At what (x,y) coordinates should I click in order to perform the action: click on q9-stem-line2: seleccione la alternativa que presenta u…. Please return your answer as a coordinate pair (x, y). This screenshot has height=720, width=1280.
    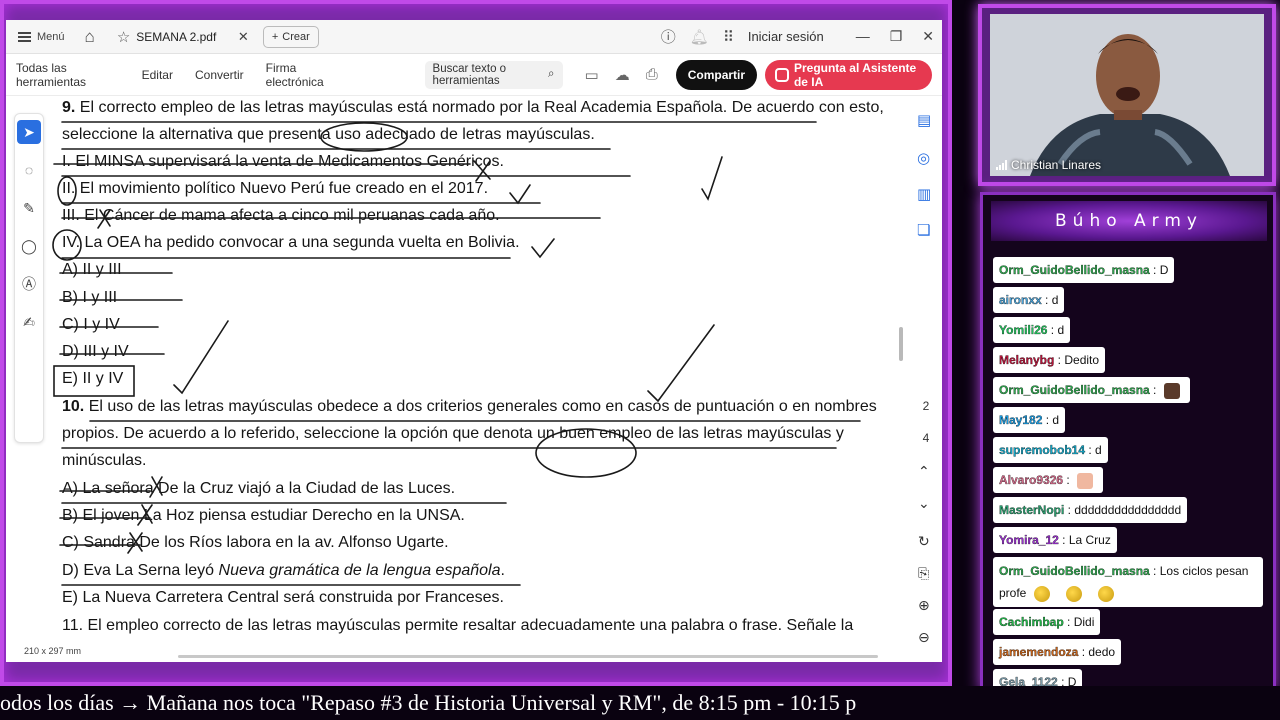
    Looking at the image, I should click on (328, 134).